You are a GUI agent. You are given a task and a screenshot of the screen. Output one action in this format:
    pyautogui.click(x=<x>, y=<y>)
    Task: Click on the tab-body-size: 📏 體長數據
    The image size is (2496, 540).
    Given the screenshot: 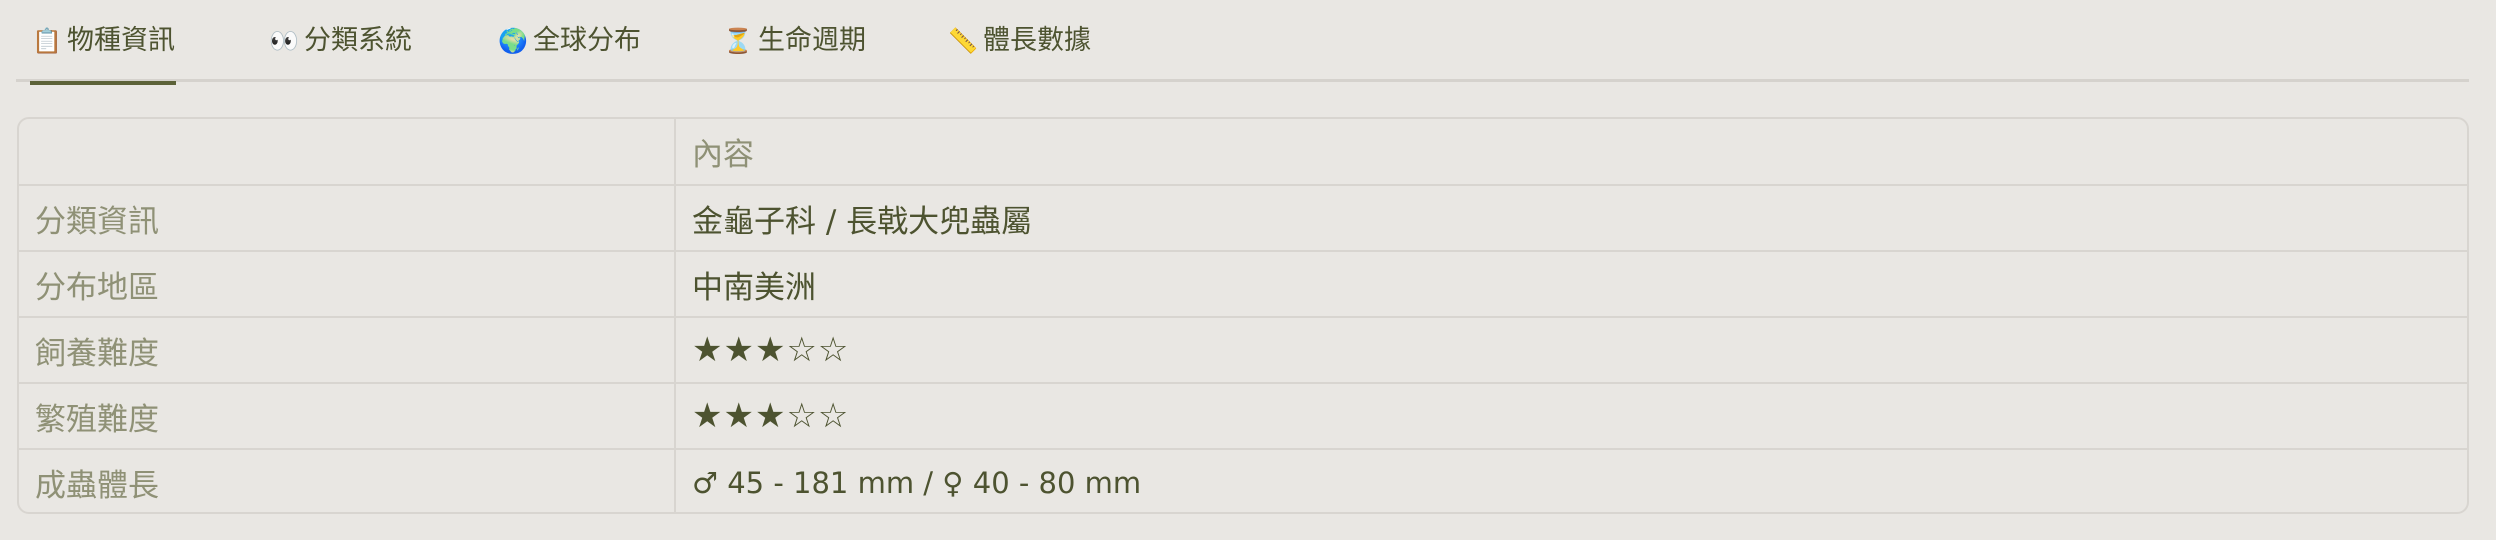 What is the action you would take?
    pyautogui.click(x=1019, y=41)
    